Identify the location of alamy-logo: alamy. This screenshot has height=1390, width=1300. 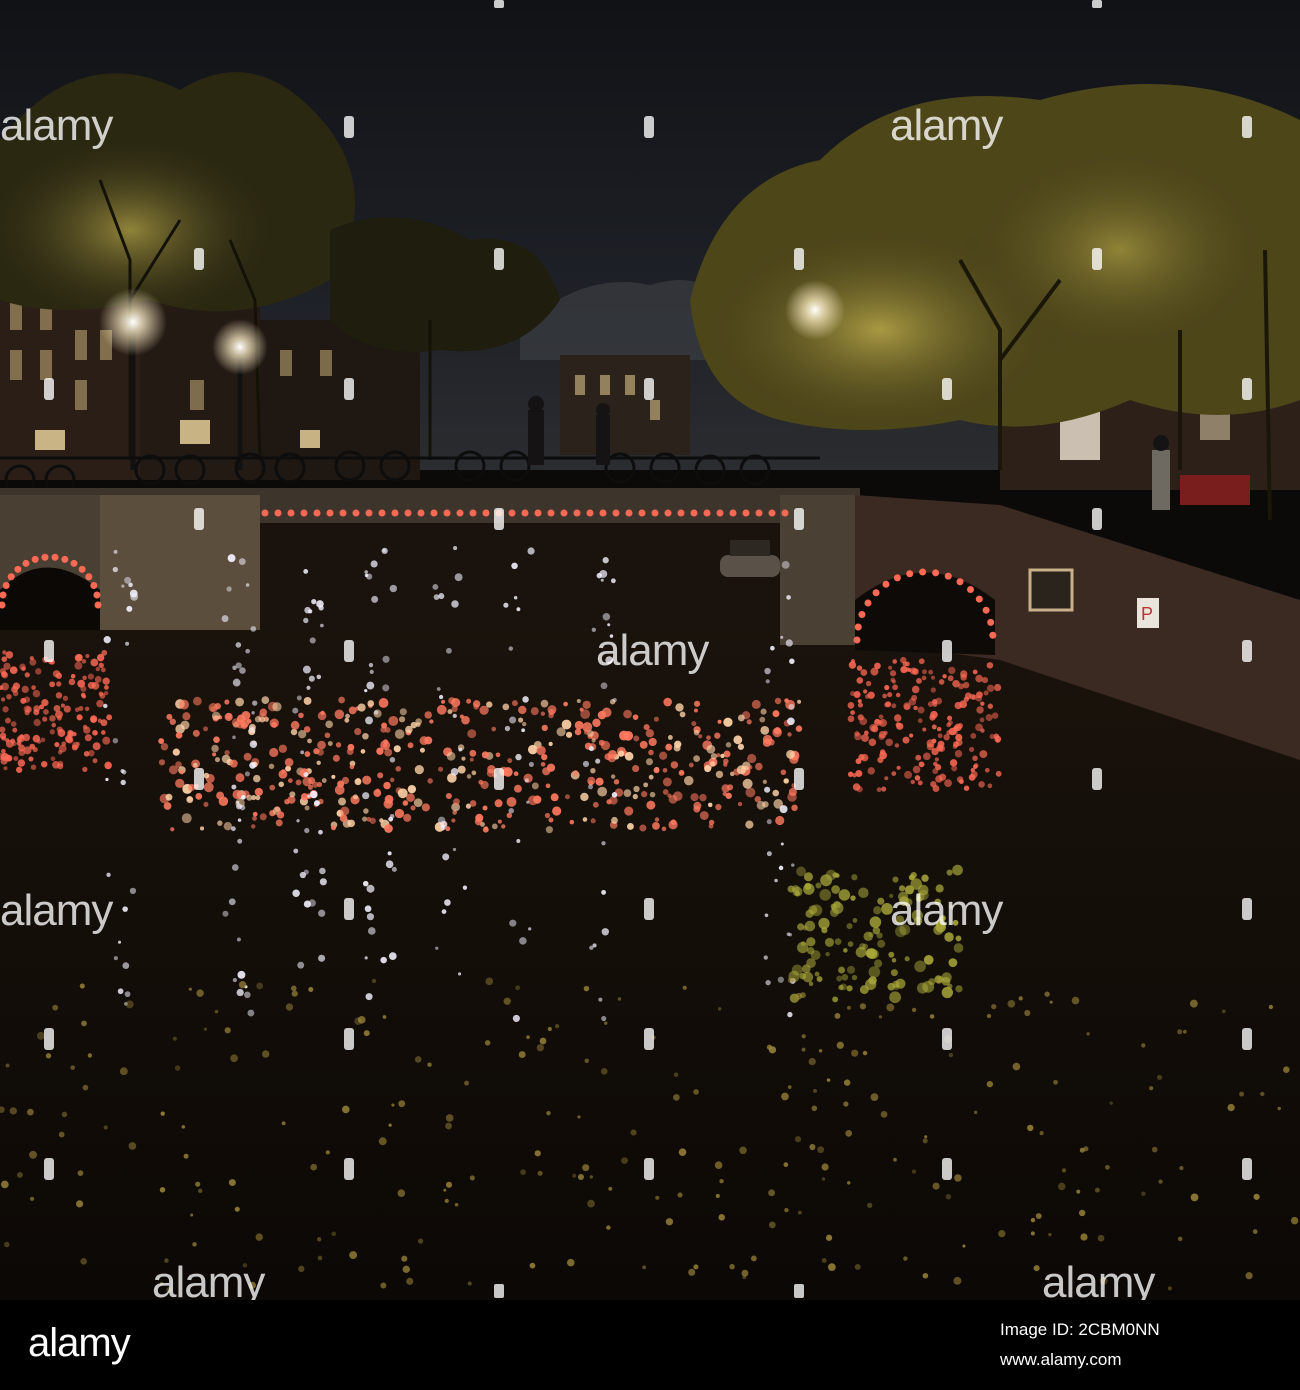
(90, 1344).